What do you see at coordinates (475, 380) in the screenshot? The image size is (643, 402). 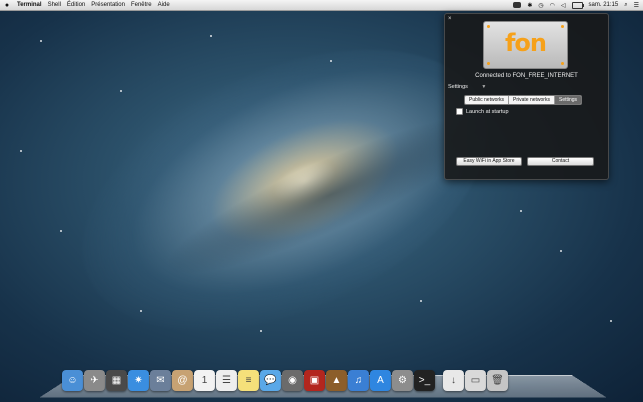 I see `documents-icon: ▭` at bounding box center [475, 380].